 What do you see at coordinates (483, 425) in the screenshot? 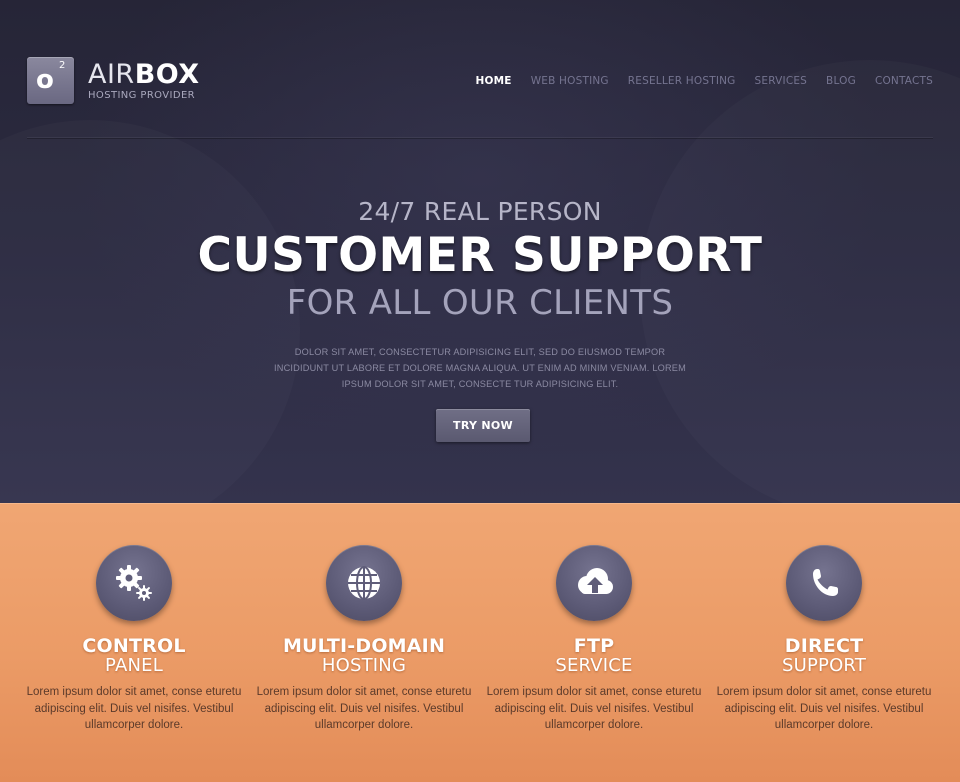
I see `try-now-button: TRY NOW` at bounding box center [483, 425].